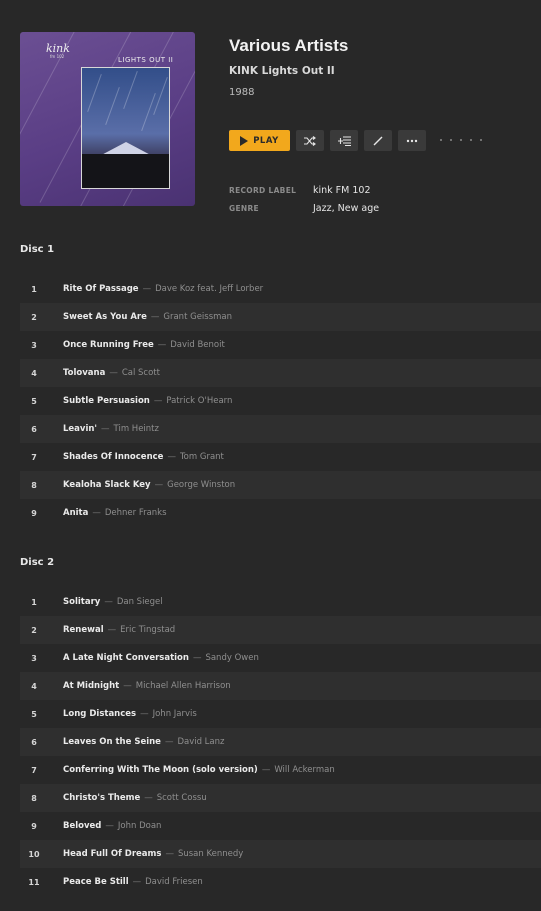 The image size is (541, 911). Describe the element at coordinates (280, 882) in the screenshot. I see `track-row: 11 Peace Be Still — David Friesen` at that location.